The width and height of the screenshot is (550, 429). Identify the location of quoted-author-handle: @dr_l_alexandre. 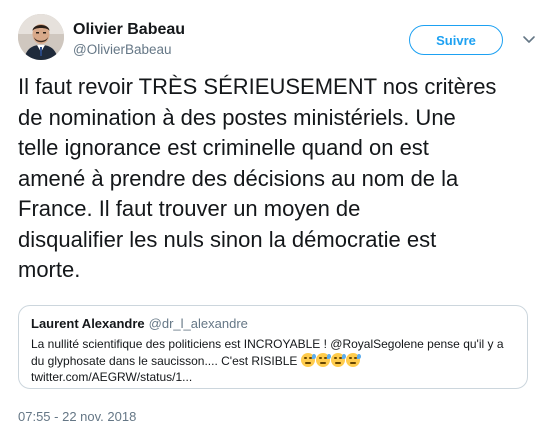
(198, 323).